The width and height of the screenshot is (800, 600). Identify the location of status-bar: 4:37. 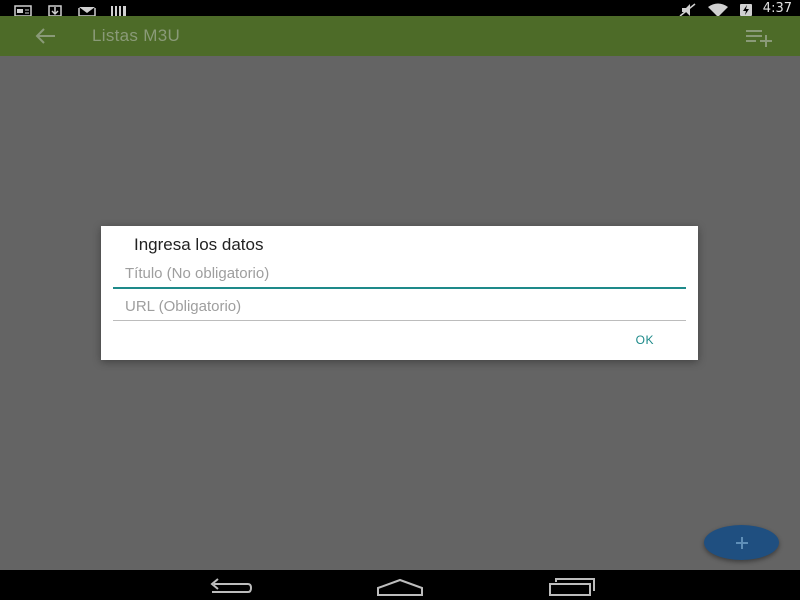
(400, 8).